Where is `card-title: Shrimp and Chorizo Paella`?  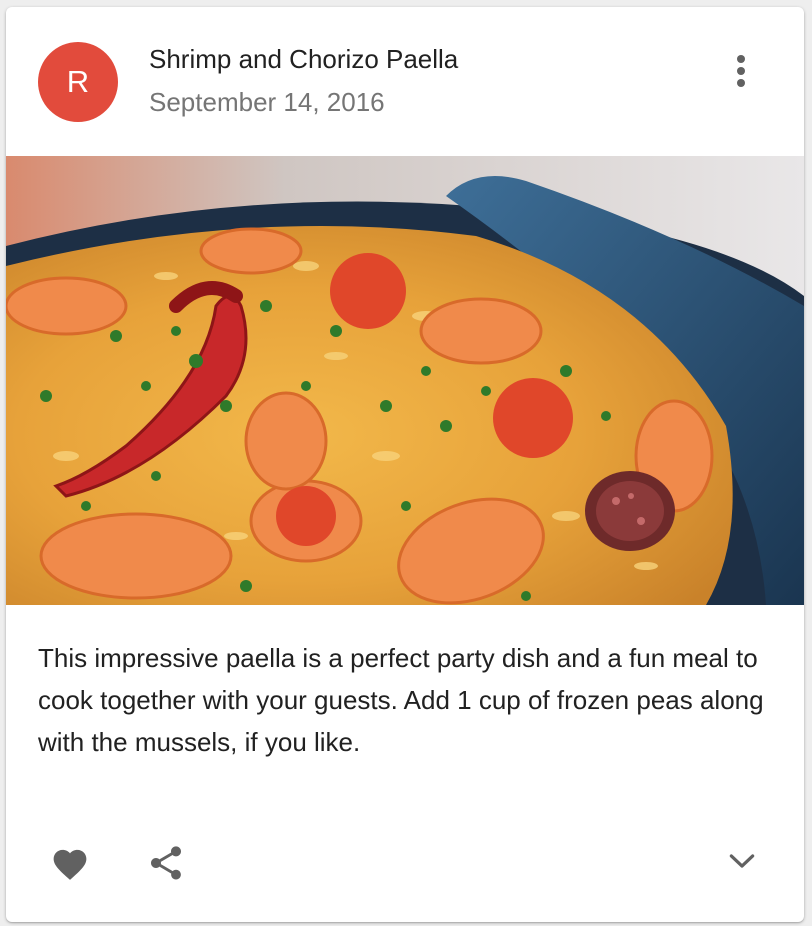
card-title: Shrimp and Chorizo Paella is located at coordinates (304, 59).